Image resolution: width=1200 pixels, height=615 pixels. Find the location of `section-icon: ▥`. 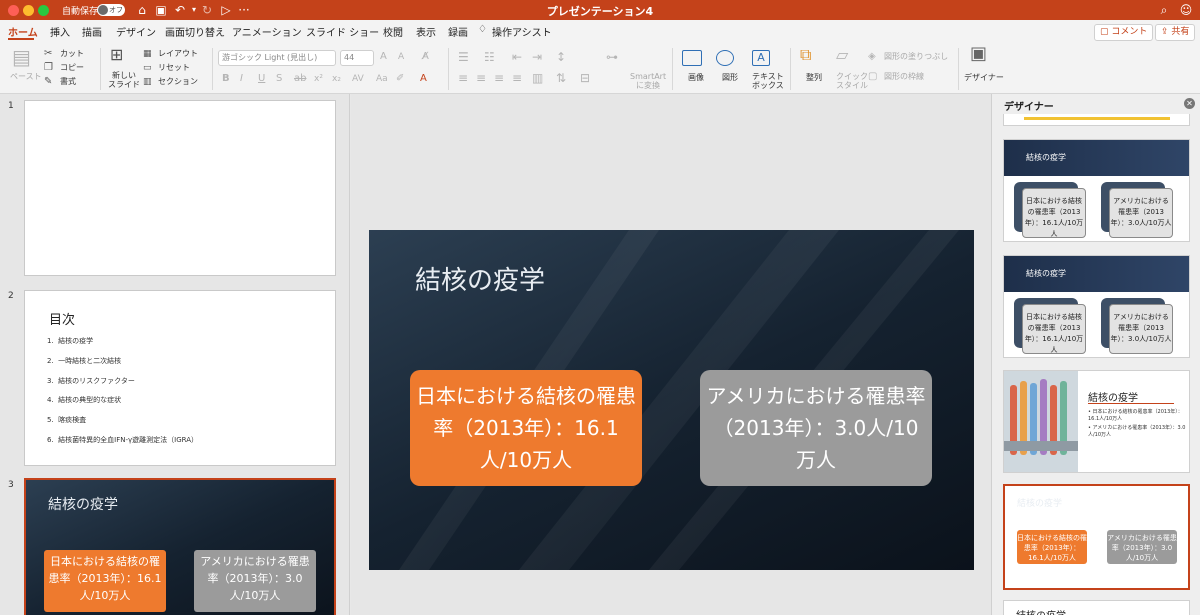

section-icon: ▥ is located at coordinates (147, 82).